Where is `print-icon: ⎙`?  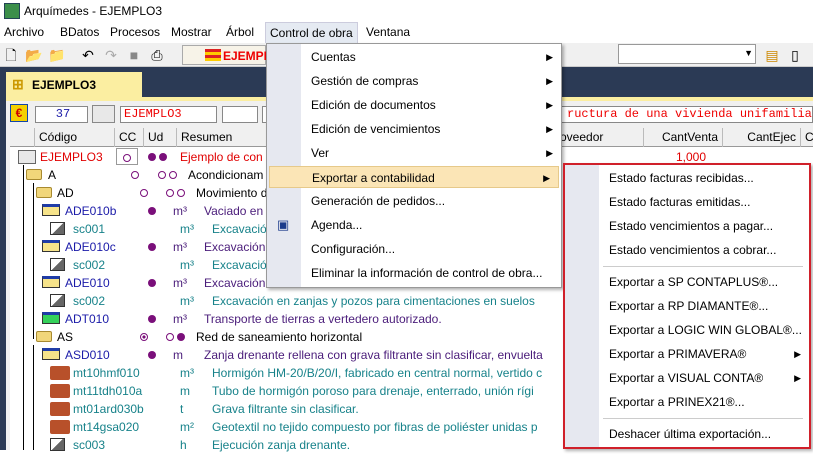
print-icon: ⎙ is located at coordinates (157, 55).